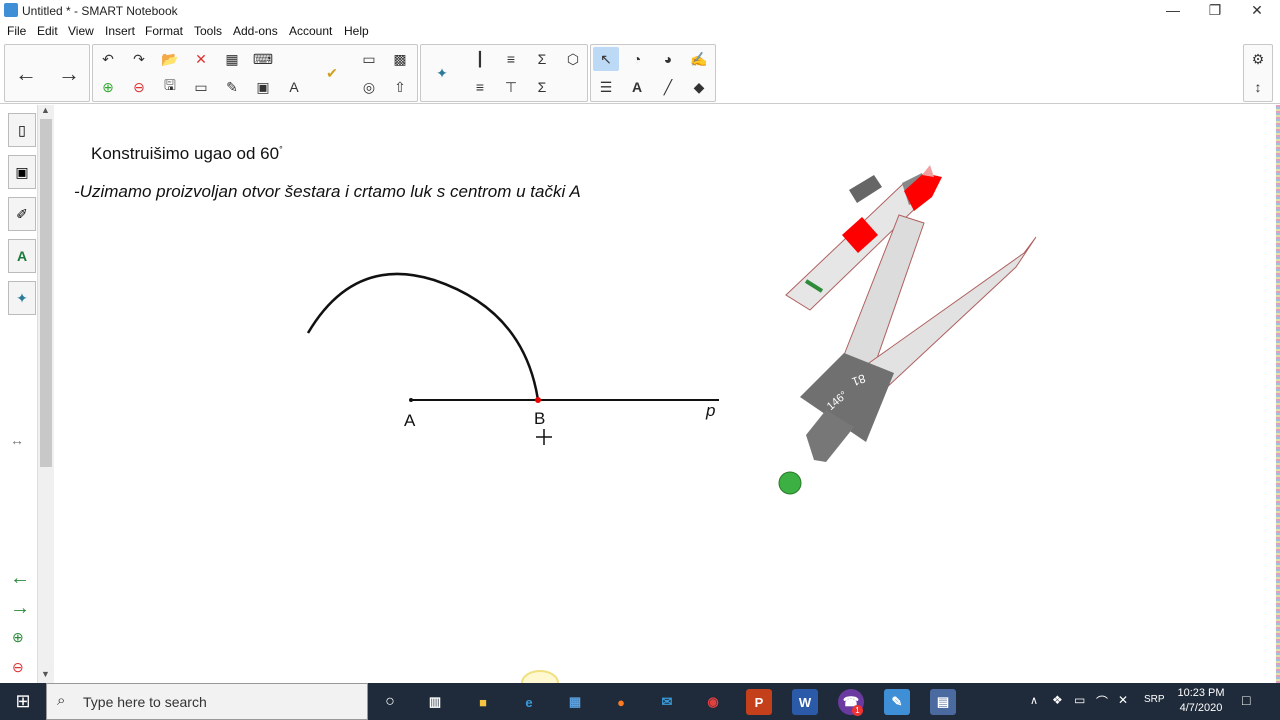  Describe the element at coordinates (1201, 701) in the screenshot. I see `taskbar-clock: 10:23 PM 4/7/2020` at that location.